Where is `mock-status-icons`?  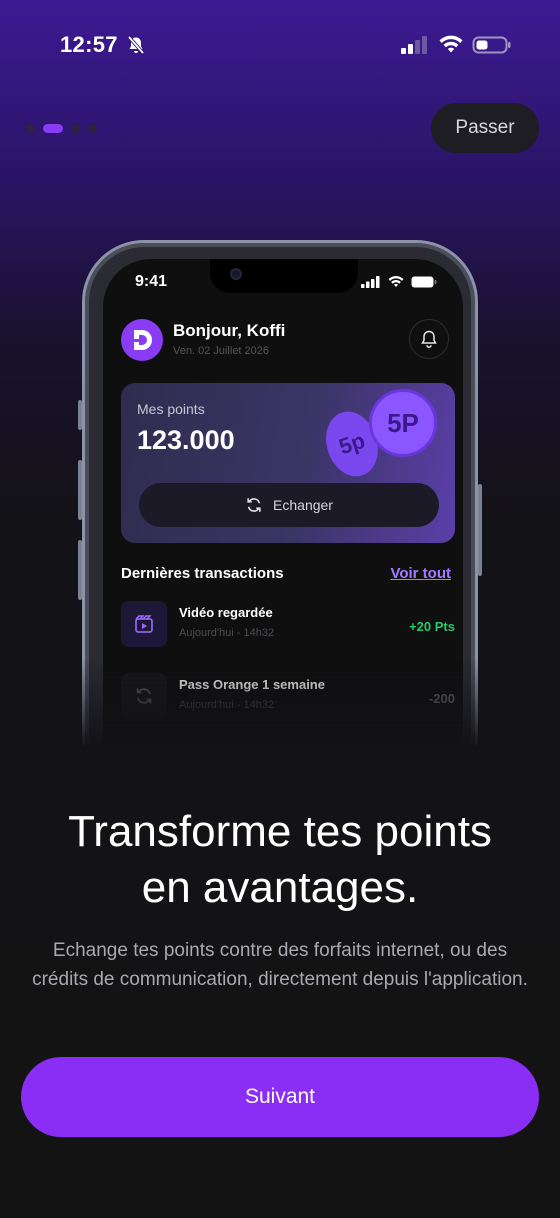
mock-status-icons is located at coordinates (399, 281).